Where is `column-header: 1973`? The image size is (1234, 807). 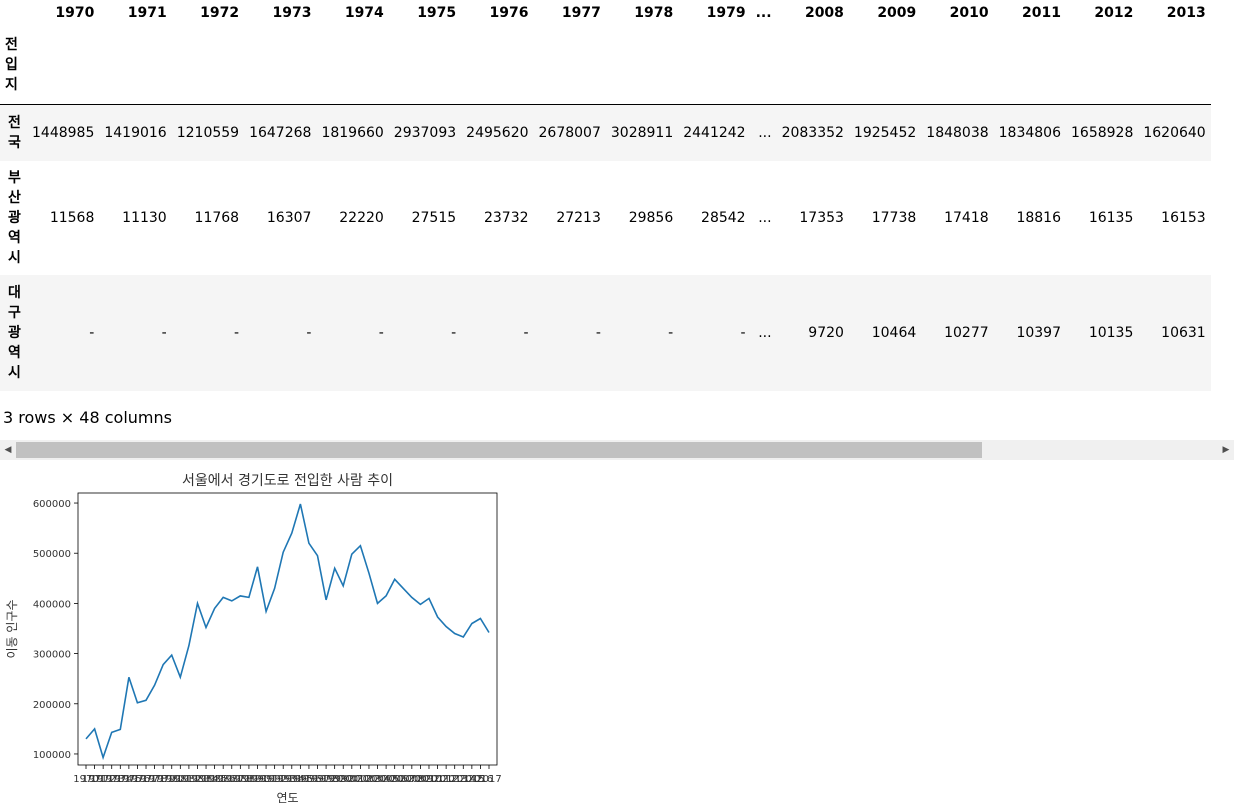 column-header: 1973 is located at coordinates (292, 13).